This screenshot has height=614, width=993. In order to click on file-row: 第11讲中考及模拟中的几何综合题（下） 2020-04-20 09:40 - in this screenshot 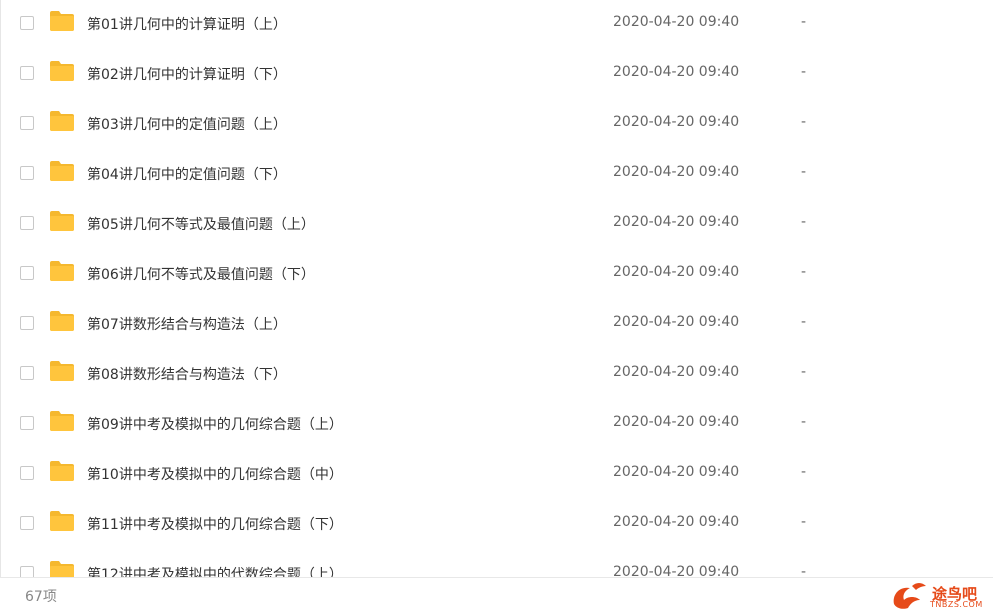, I will do `click(497, 525)`.